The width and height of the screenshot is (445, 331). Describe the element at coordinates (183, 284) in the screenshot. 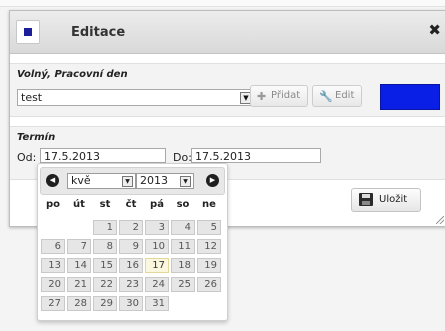

I see `calendar-day: 25` at that location.